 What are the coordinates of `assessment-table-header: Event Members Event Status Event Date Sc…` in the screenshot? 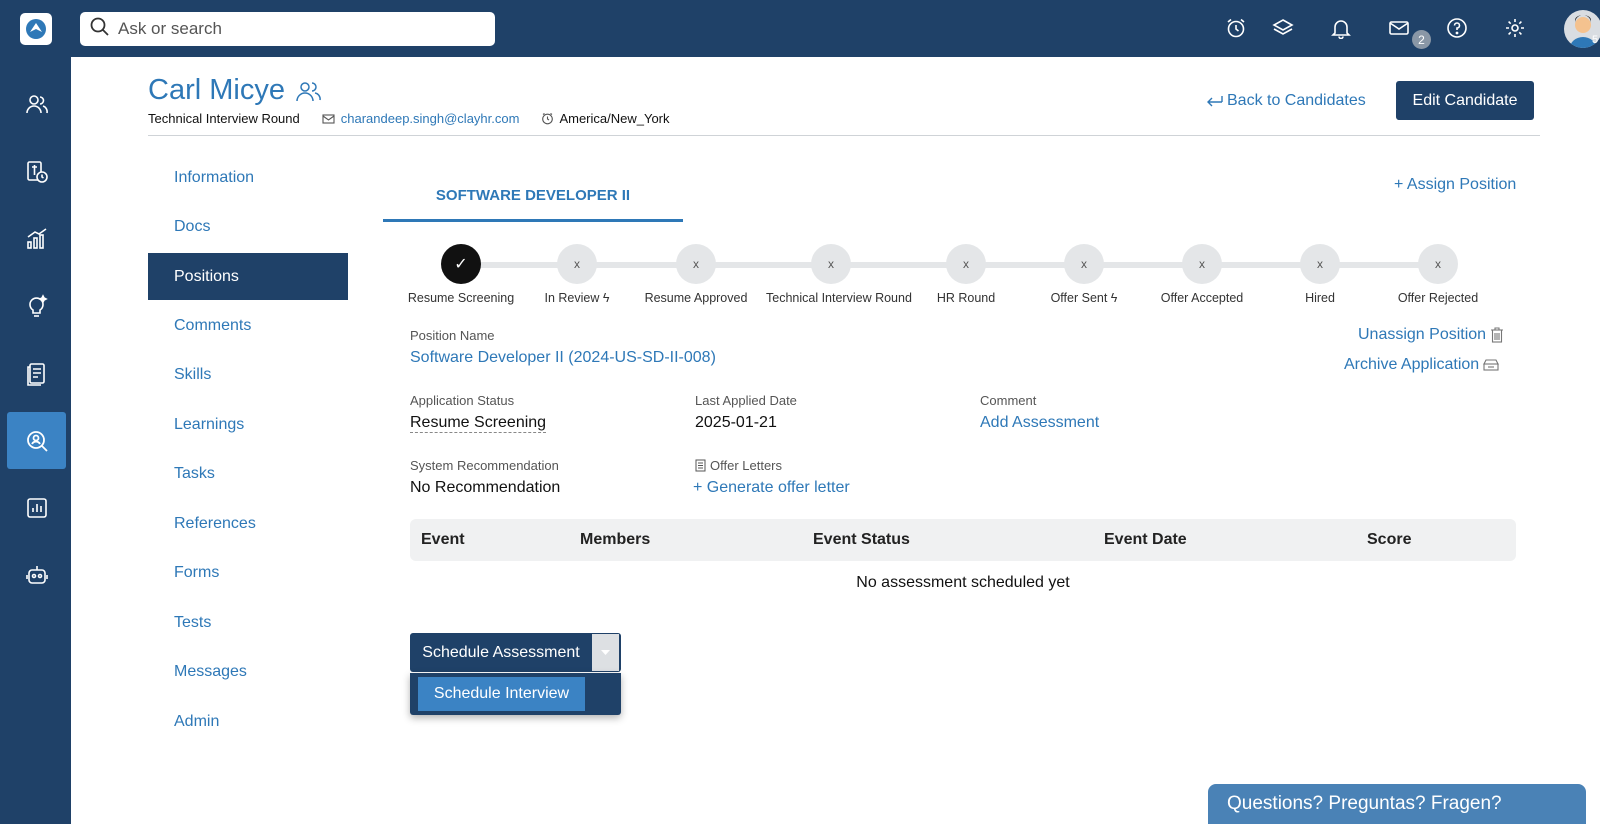 It's located at (963, 540).